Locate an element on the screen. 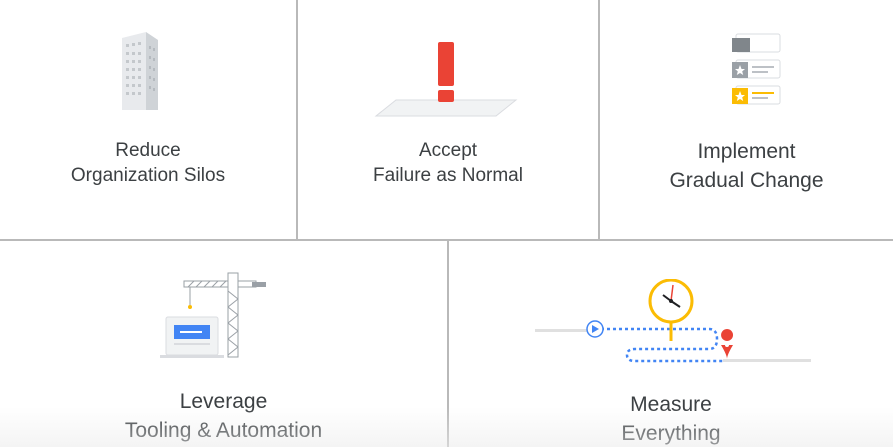  principle-line-1: Reduce is located at coordinates (148, 150).